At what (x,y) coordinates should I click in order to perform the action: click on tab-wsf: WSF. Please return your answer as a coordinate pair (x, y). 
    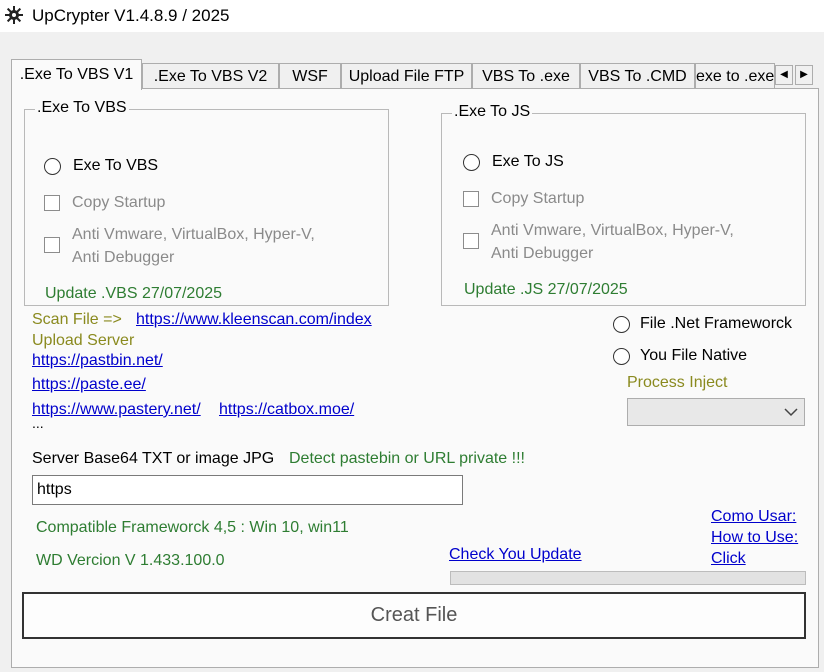
    Looking at the image, I should click on (310, 76).